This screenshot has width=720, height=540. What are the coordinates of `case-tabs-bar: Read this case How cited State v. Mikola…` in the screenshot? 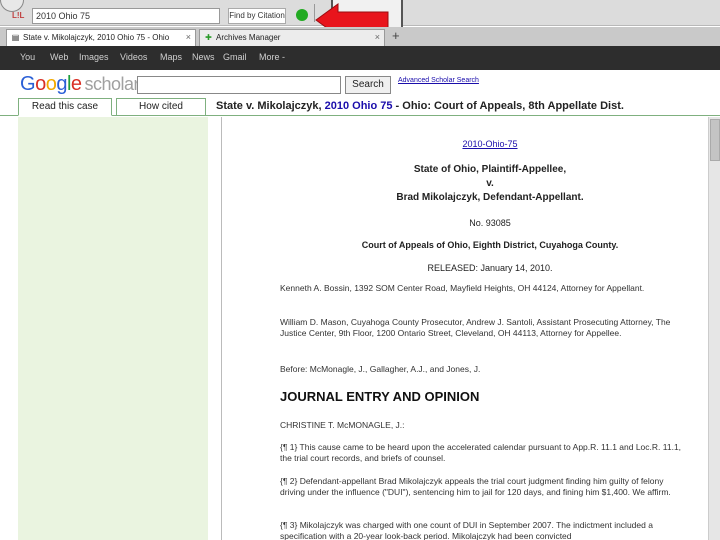 It's located at (360, 107).